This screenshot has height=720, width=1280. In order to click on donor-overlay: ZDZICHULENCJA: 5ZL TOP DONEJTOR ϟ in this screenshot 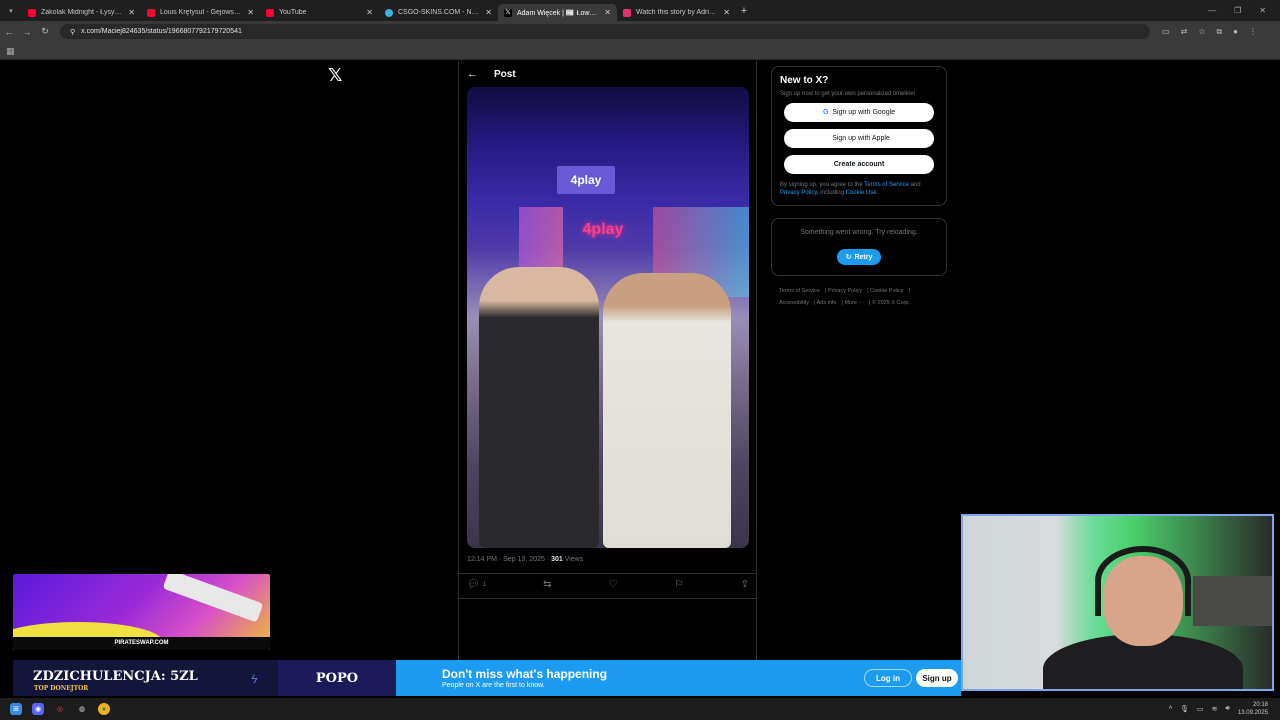, I will do `click(145, 678)`.